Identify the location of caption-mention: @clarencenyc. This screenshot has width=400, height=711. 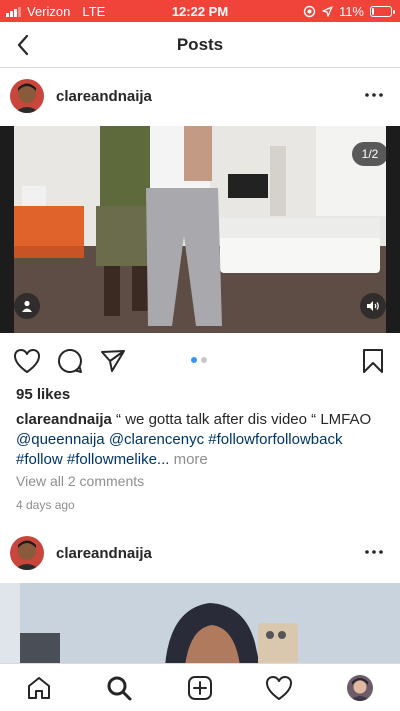
(156, 439).